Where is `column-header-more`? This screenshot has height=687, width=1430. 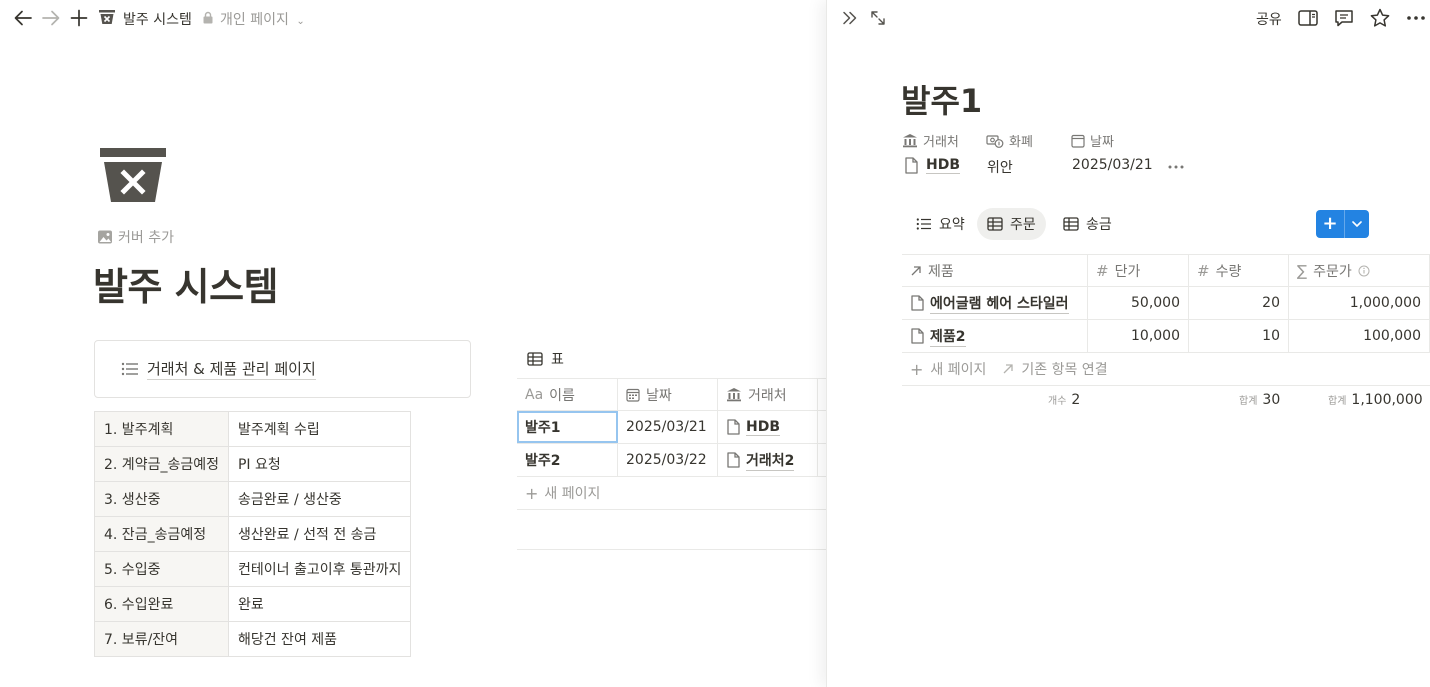
column-header-more is located at coordinates (822, 394).